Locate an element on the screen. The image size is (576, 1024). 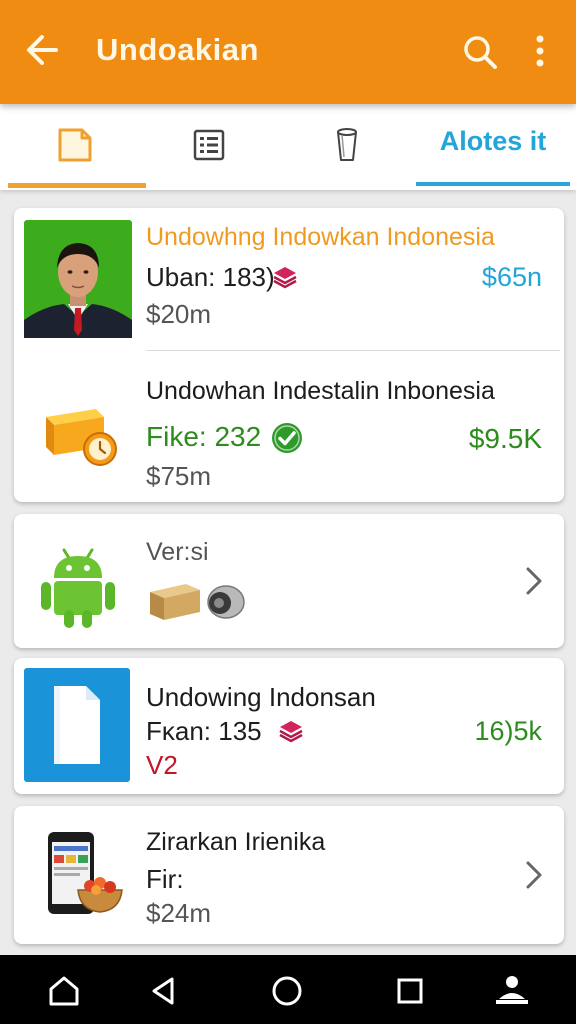
app-bar: Undoakian is located at coordinates (288, 52).